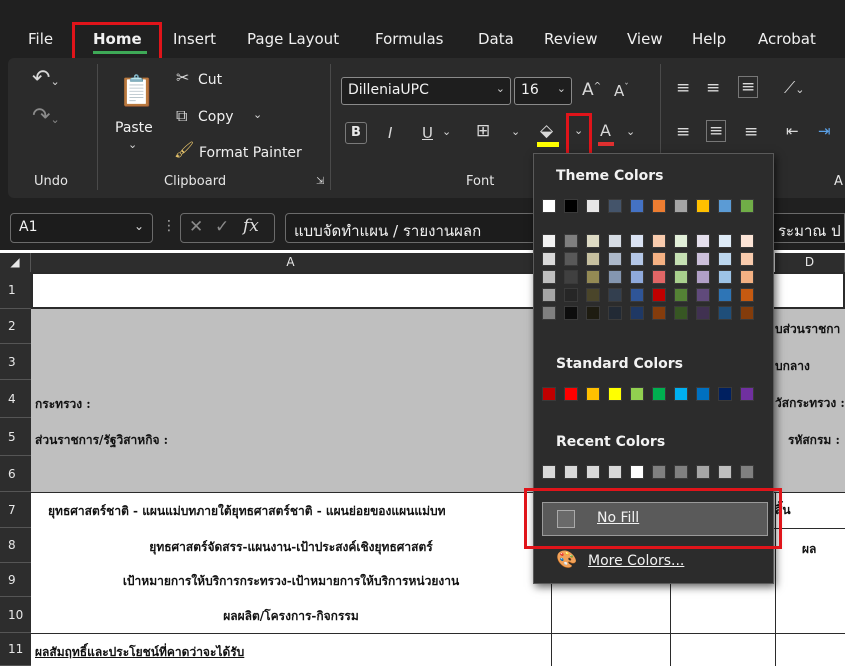 This screenshot has width=845, height=666. What do you see at coordinates (605, 130) in the screenshot?
I see `font-color-button: A` at bounding box center [605, 130].